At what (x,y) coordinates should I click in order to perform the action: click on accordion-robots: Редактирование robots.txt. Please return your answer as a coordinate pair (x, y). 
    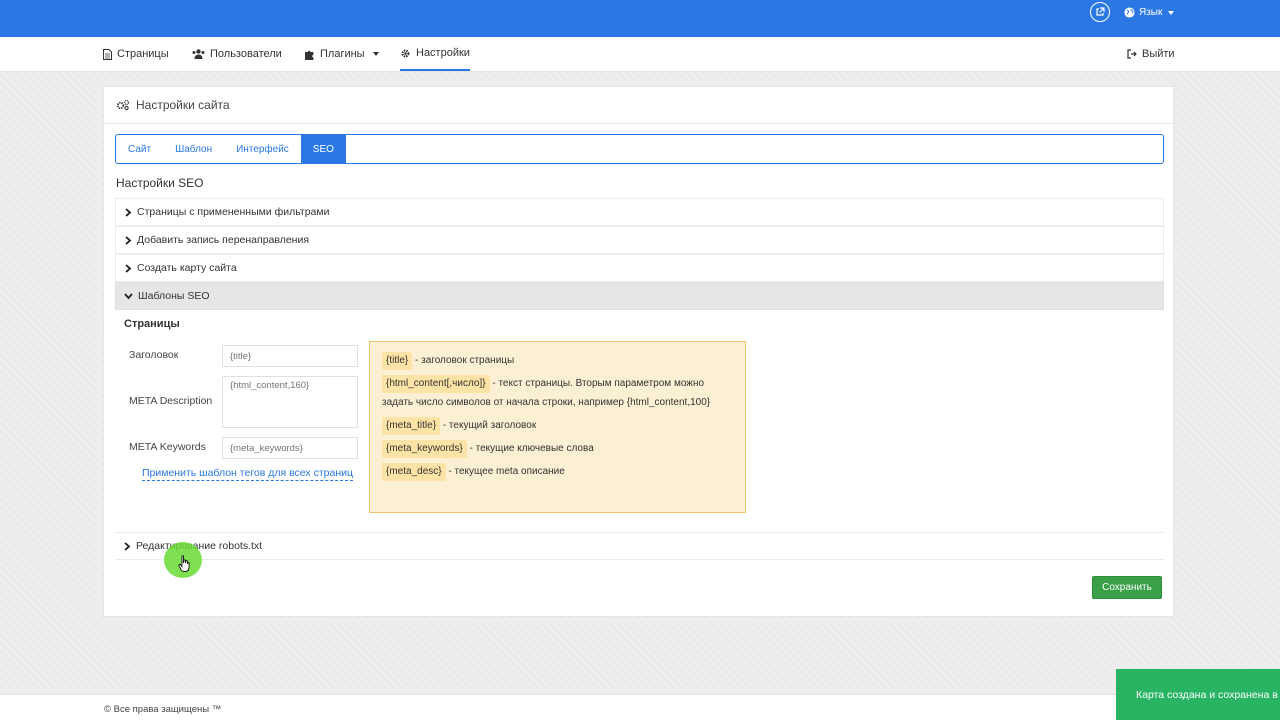
    Looking at the image, I should click on (639, 546).